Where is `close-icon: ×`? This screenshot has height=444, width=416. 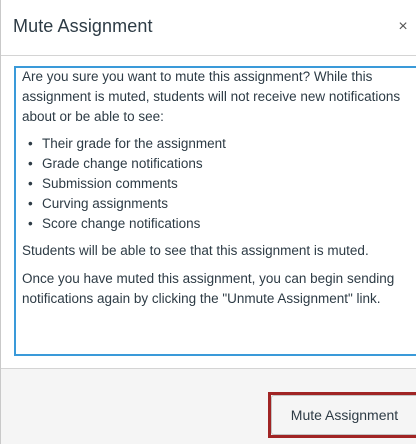 close-icon: × is located at coordinates (403, 27).